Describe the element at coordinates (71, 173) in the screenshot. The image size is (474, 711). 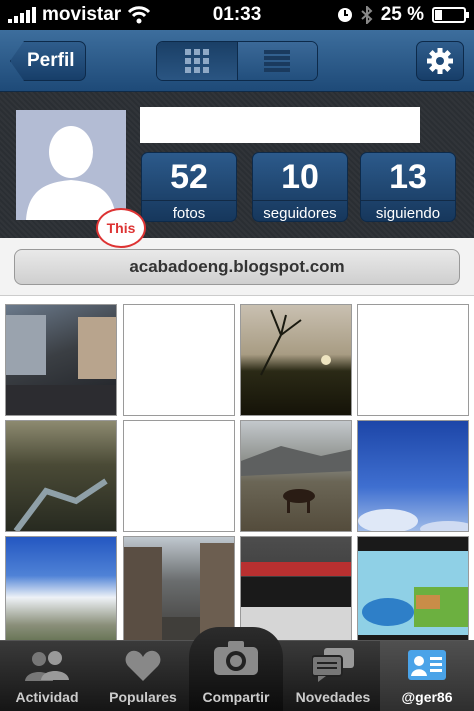
I see `default-avatar-icon` at that location.